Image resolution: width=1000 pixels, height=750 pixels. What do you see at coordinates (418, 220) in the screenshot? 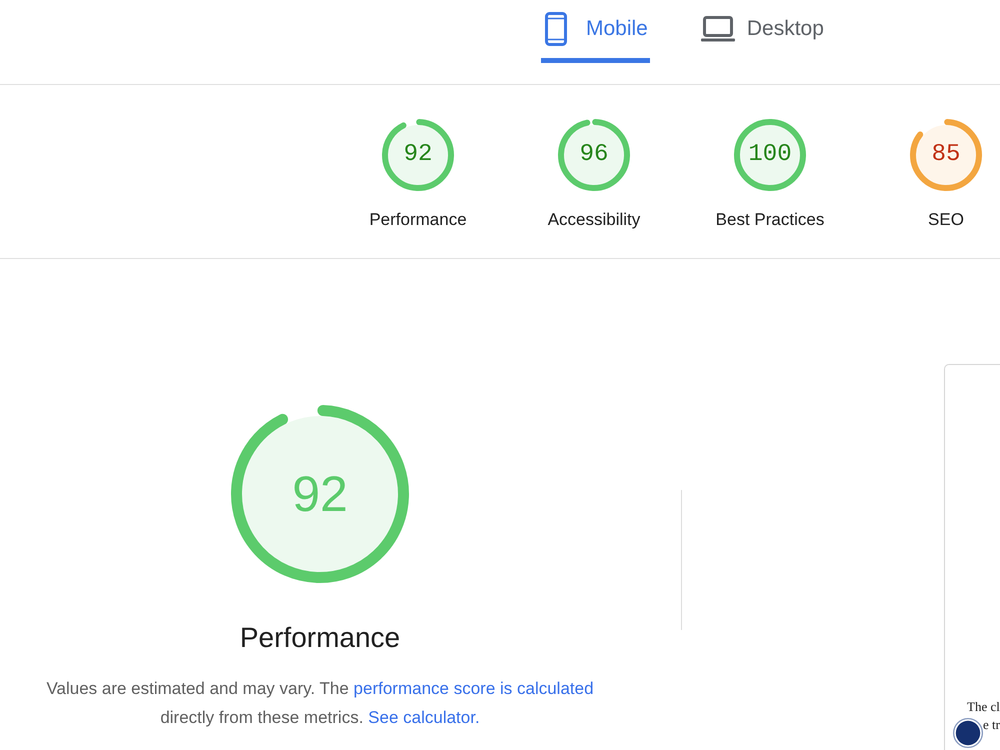
I see `gauge-label: Performance` at bounding box center [418, 220].